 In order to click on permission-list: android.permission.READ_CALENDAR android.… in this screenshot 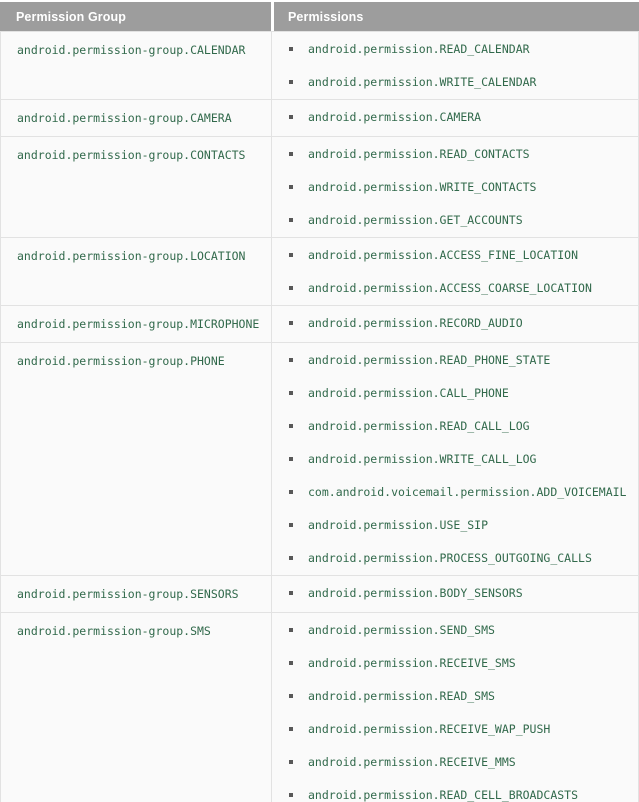, I will do `click(455, 65)`.